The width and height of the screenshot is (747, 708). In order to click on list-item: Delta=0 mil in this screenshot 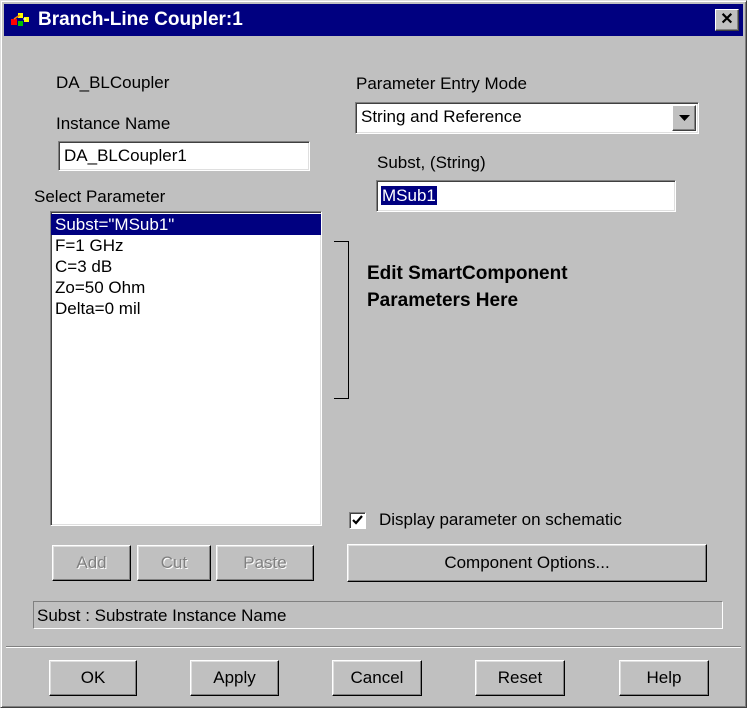, I will do `click(186, 308)`.